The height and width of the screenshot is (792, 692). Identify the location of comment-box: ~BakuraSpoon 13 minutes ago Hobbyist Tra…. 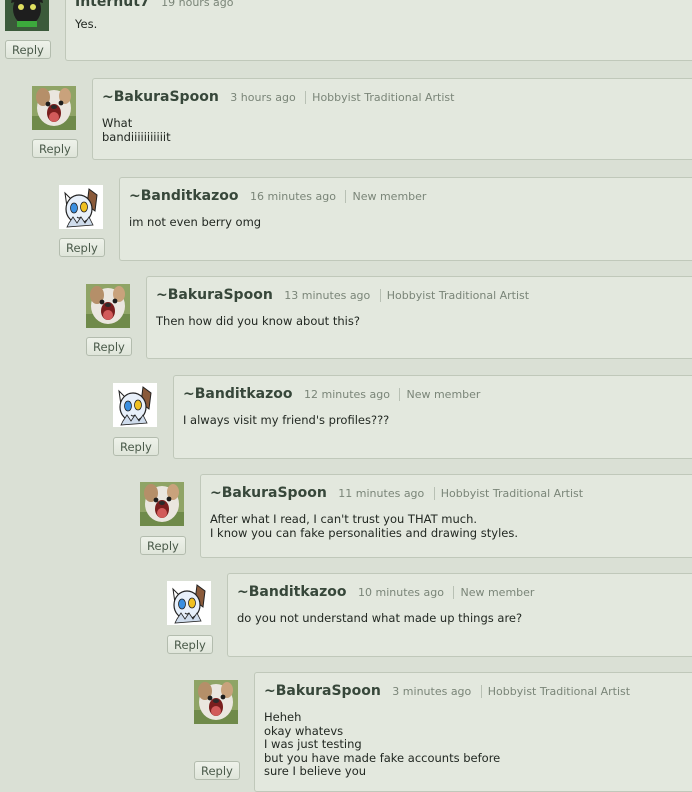
(419, 317).